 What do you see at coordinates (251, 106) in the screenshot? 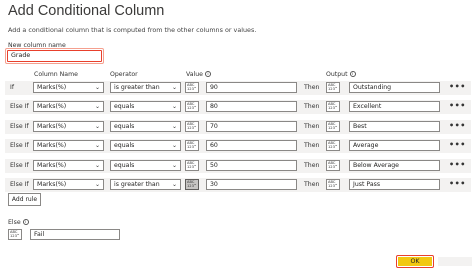
I see `value-input: 80` at bounding box center [251, 106].